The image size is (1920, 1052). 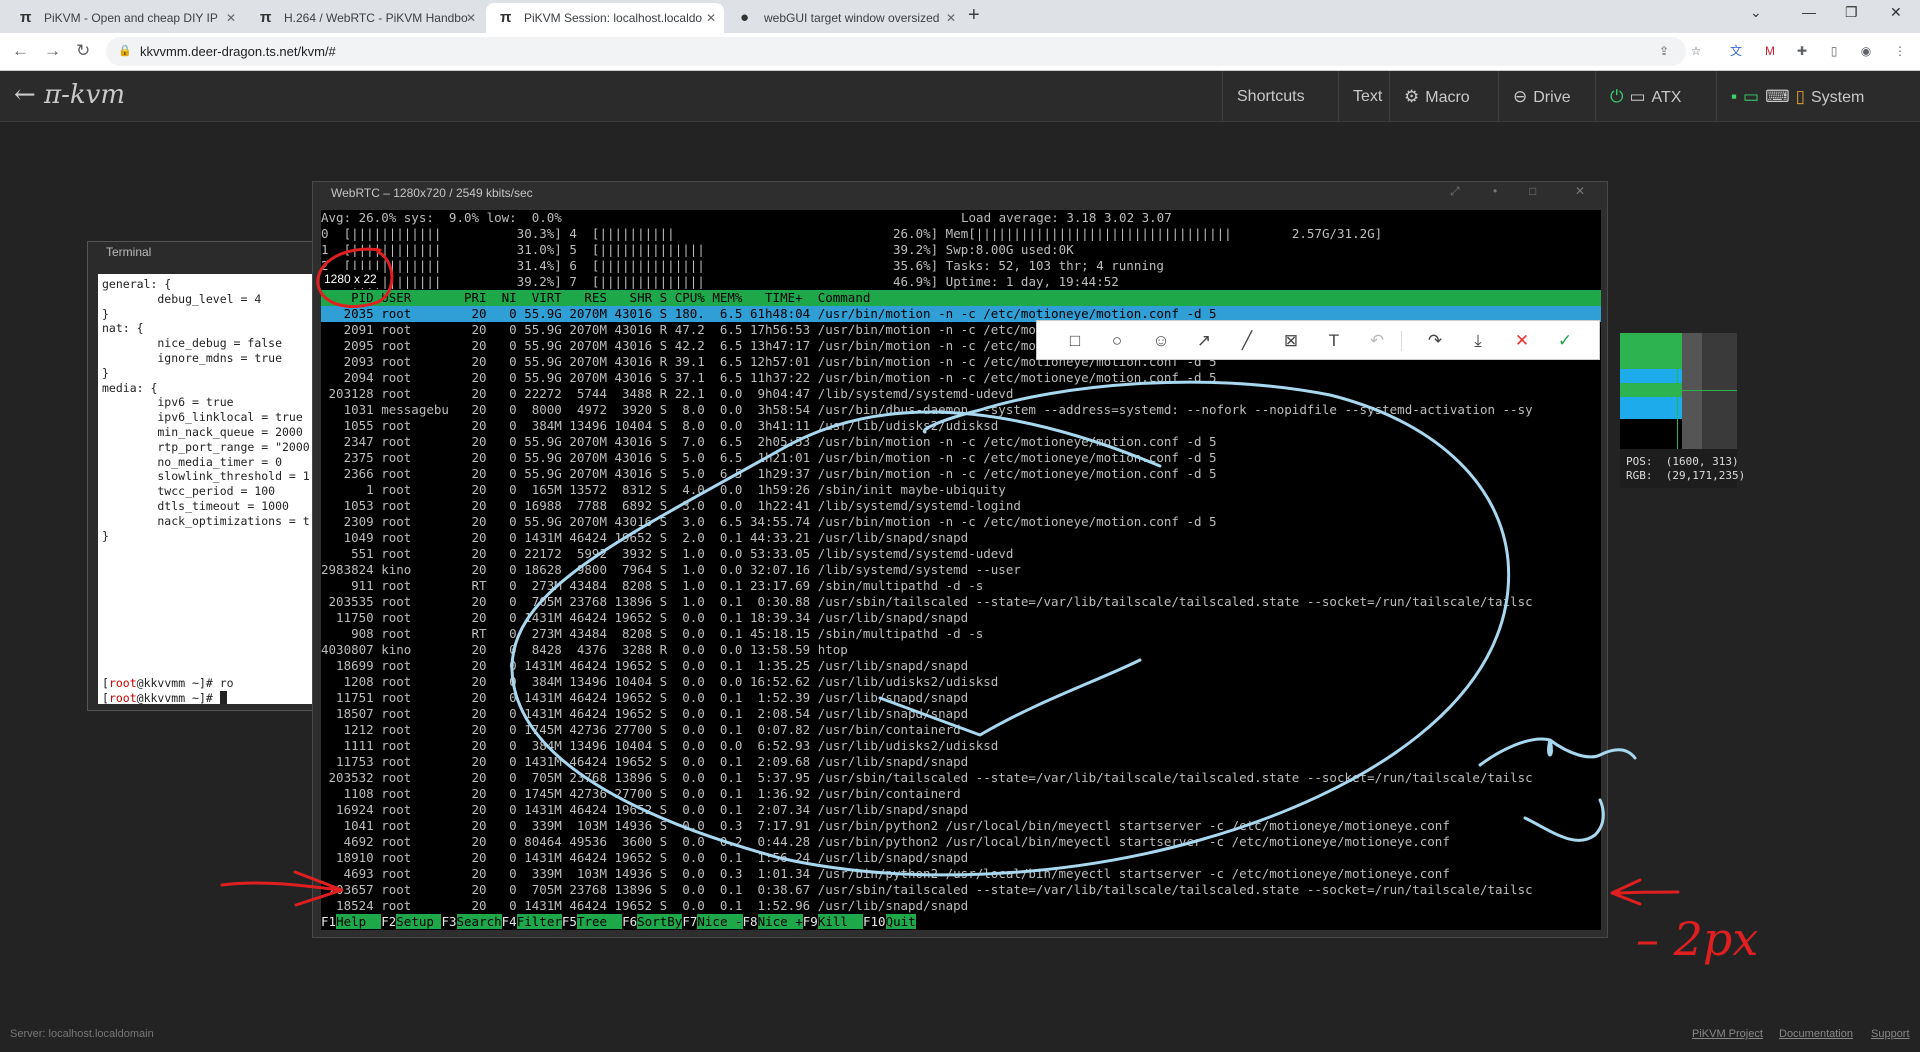 I want to click on fkey-label: Filter, so click(x=539, y=921).